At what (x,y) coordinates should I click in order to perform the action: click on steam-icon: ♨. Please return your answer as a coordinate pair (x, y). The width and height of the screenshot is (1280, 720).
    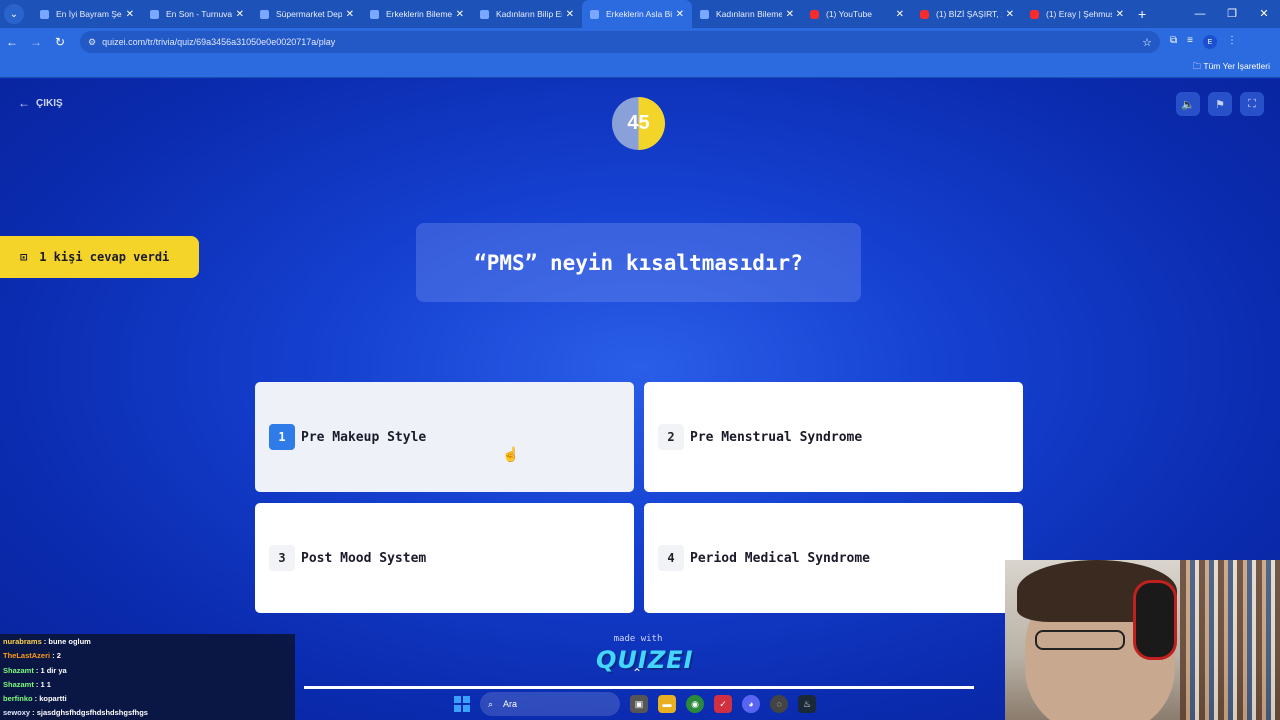
    Looking at the image, I should click on (807, 704).